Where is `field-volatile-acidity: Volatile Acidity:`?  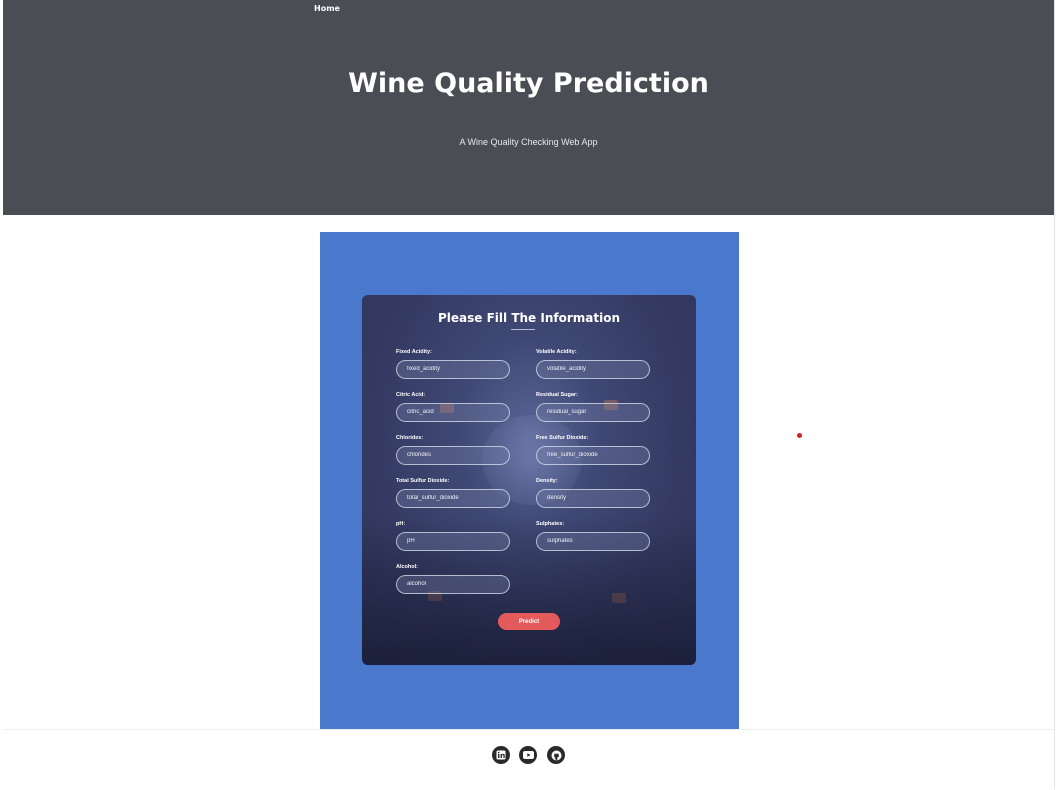
field-volatile-acidity: Volatile Acidity: is located at coordinates (594, 364).